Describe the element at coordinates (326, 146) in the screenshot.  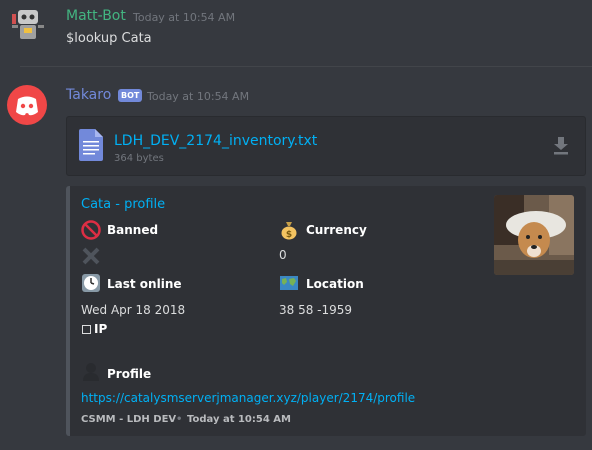
I see `file-attachment: LDH_DEV_2174_inventory.txt 364 bytes` at that location.